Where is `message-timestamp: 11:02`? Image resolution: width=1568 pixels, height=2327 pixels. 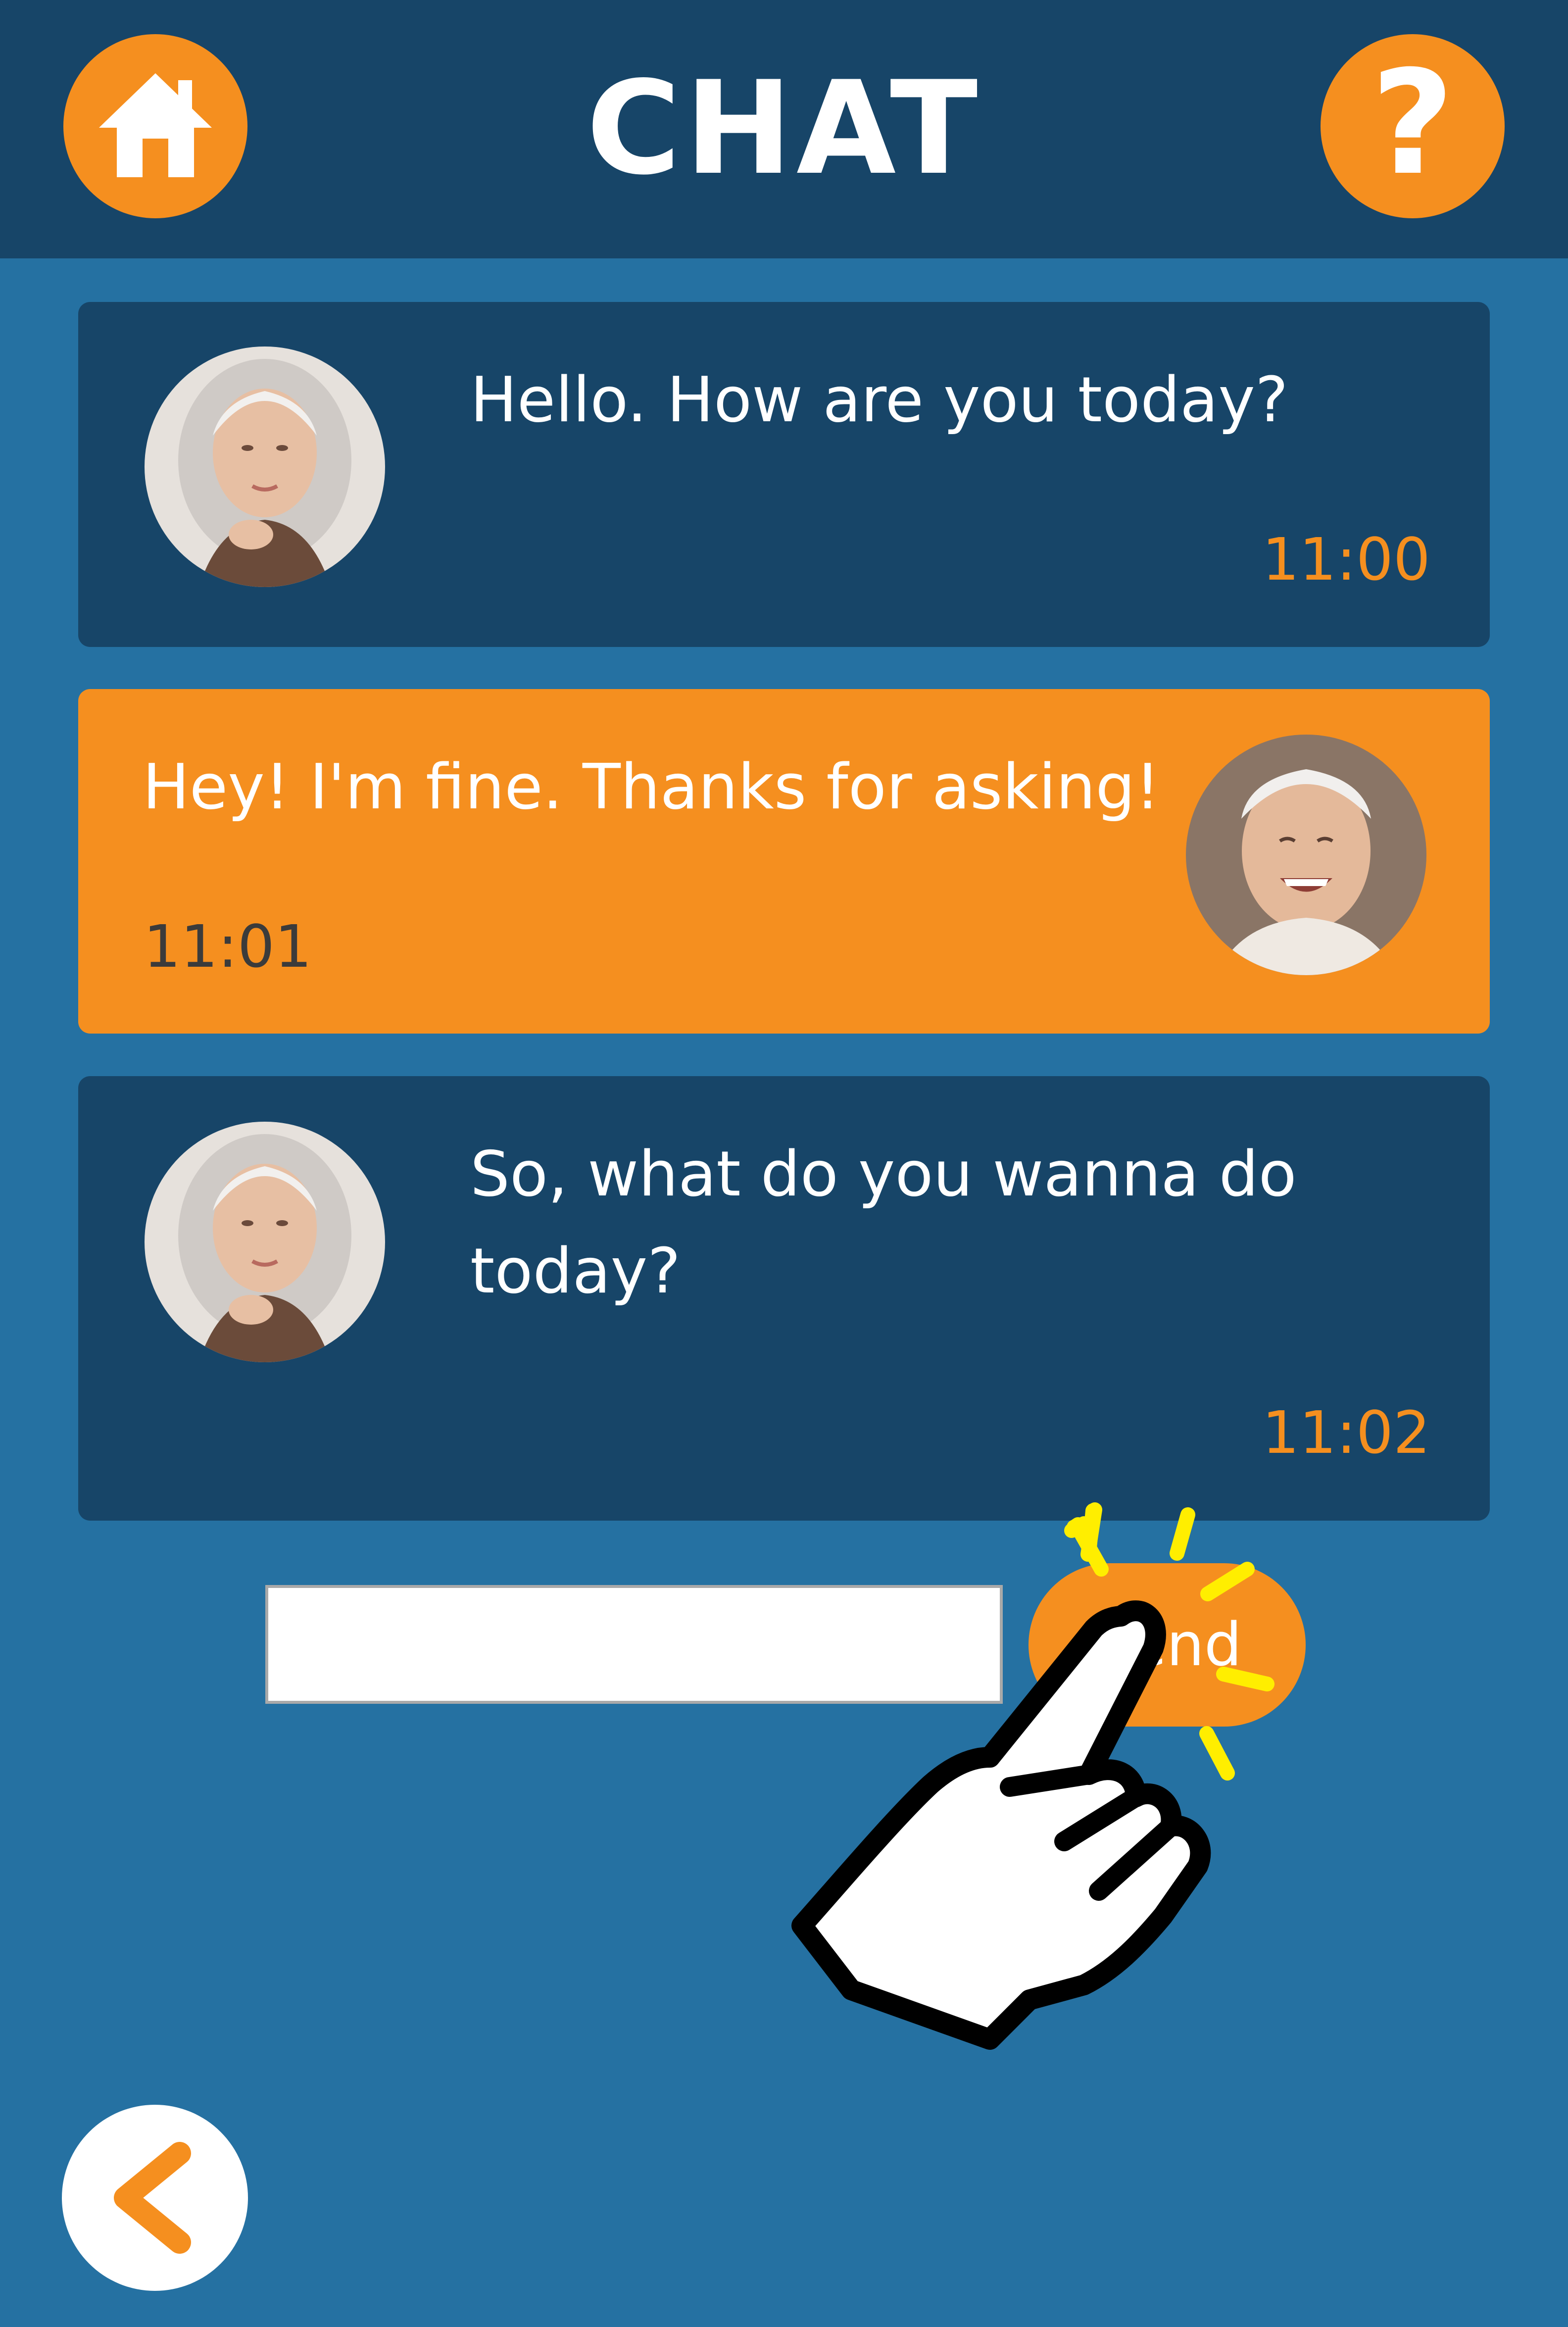
message-timestamp: 11:02 is located at coordinates (1346, 1433).